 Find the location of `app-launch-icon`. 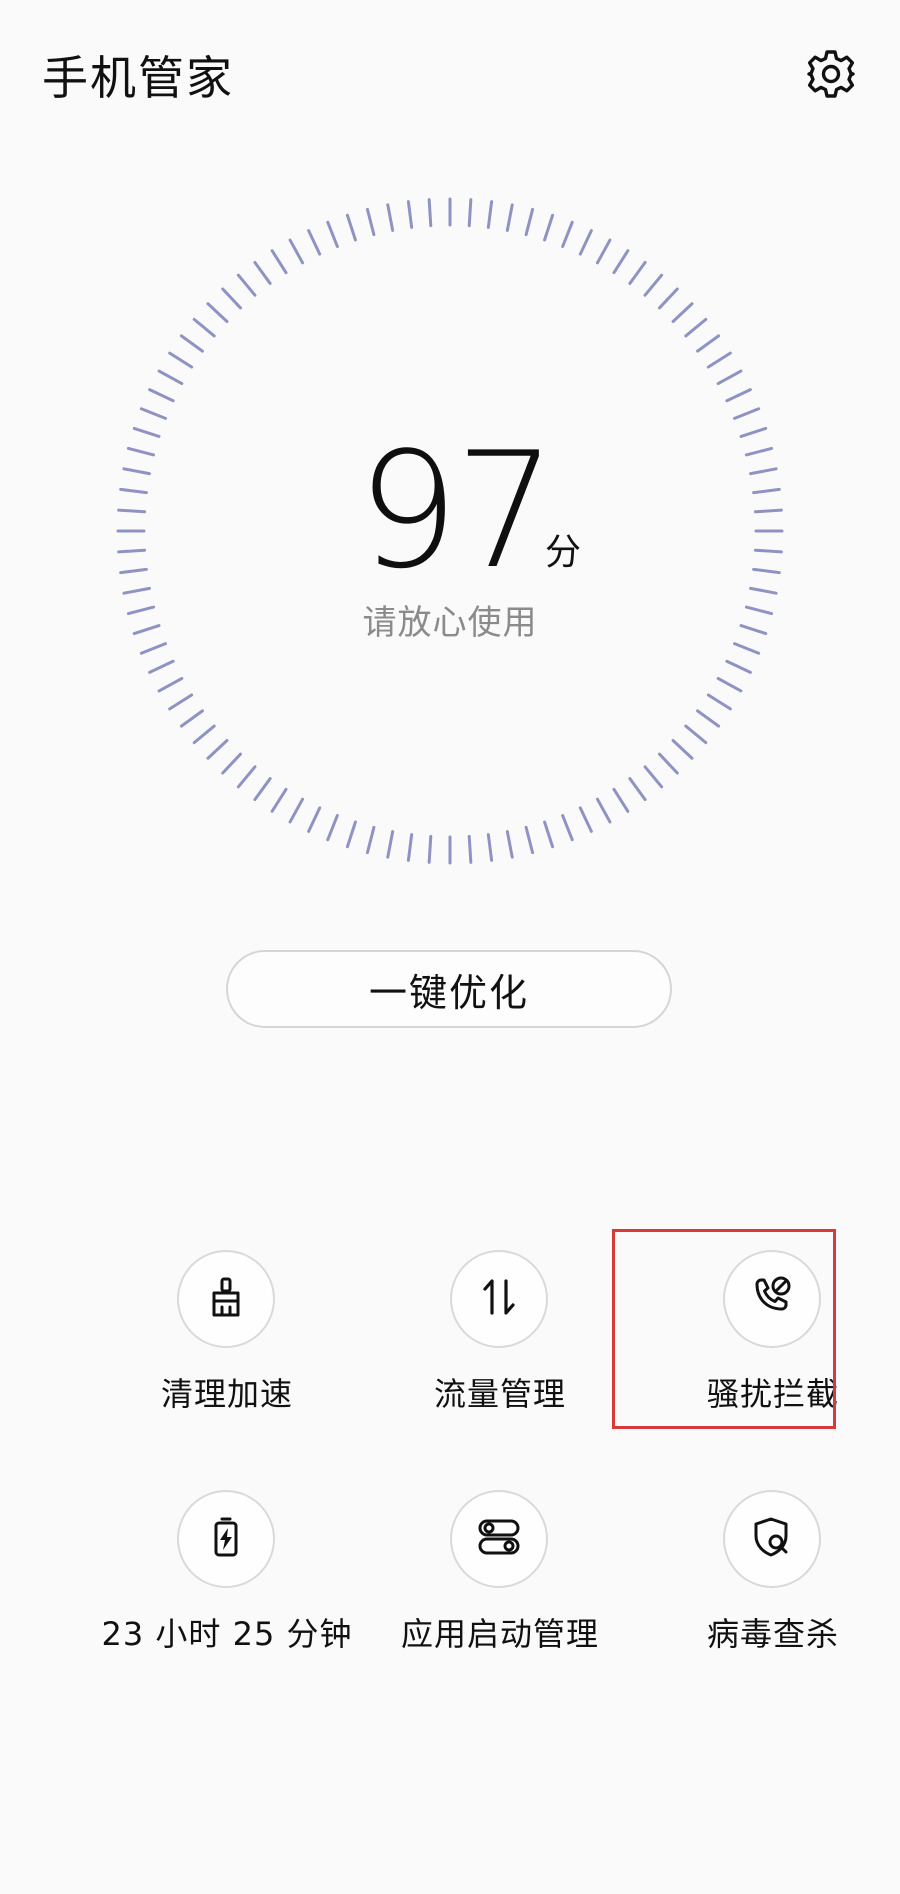

app-launch-icon is located at coordinates (499, 1539).